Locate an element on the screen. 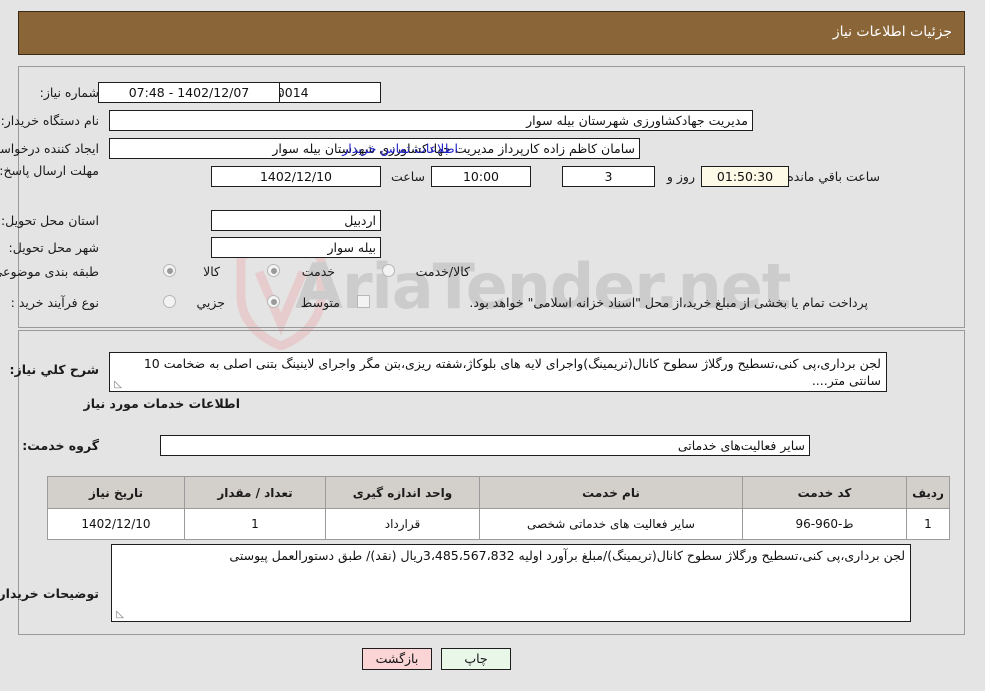 The height and width of the screenshot is (691, 985). back-button: بازگشت is located at coordinates (397, 659).